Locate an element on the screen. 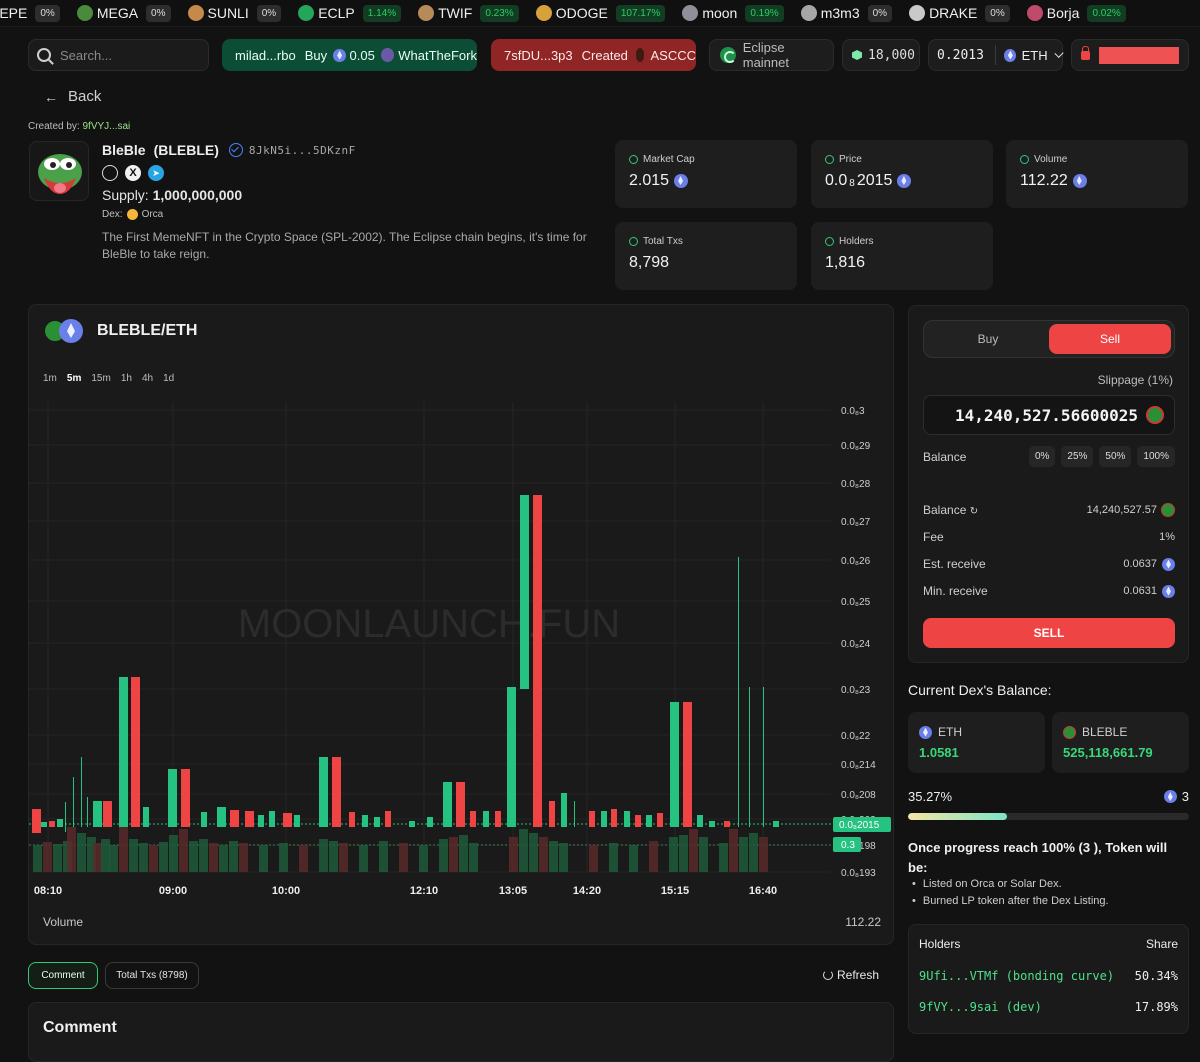 The width and height of the screenshot is (1200, 1062). network-name: Eclipse mainnet is located at coordinates (765, 55).